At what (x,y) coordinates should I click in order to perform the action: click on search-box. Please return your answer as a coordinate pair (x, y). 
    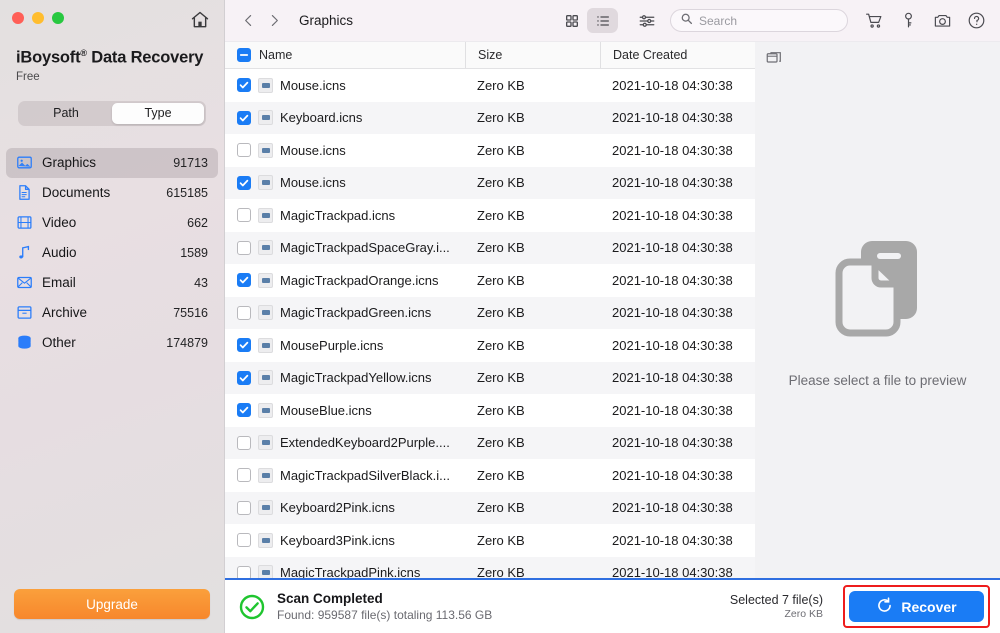
    Looking at the image, I should click on (759, 20).